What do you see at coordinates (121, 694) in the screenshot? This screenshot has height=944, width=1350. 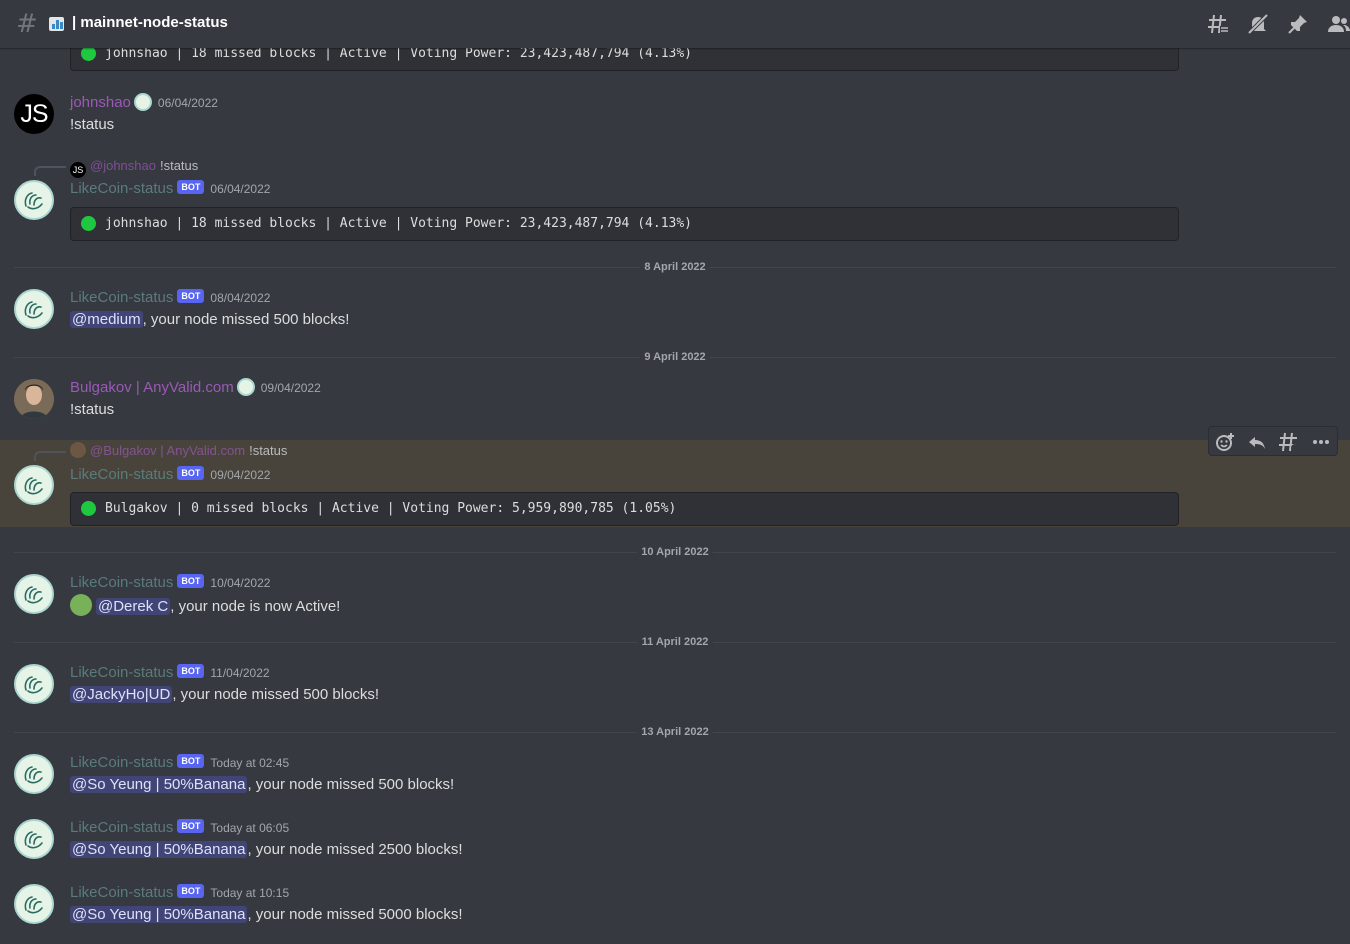 I see `user-mention: @JackyHo|UD` at bounding box center [121, 694].